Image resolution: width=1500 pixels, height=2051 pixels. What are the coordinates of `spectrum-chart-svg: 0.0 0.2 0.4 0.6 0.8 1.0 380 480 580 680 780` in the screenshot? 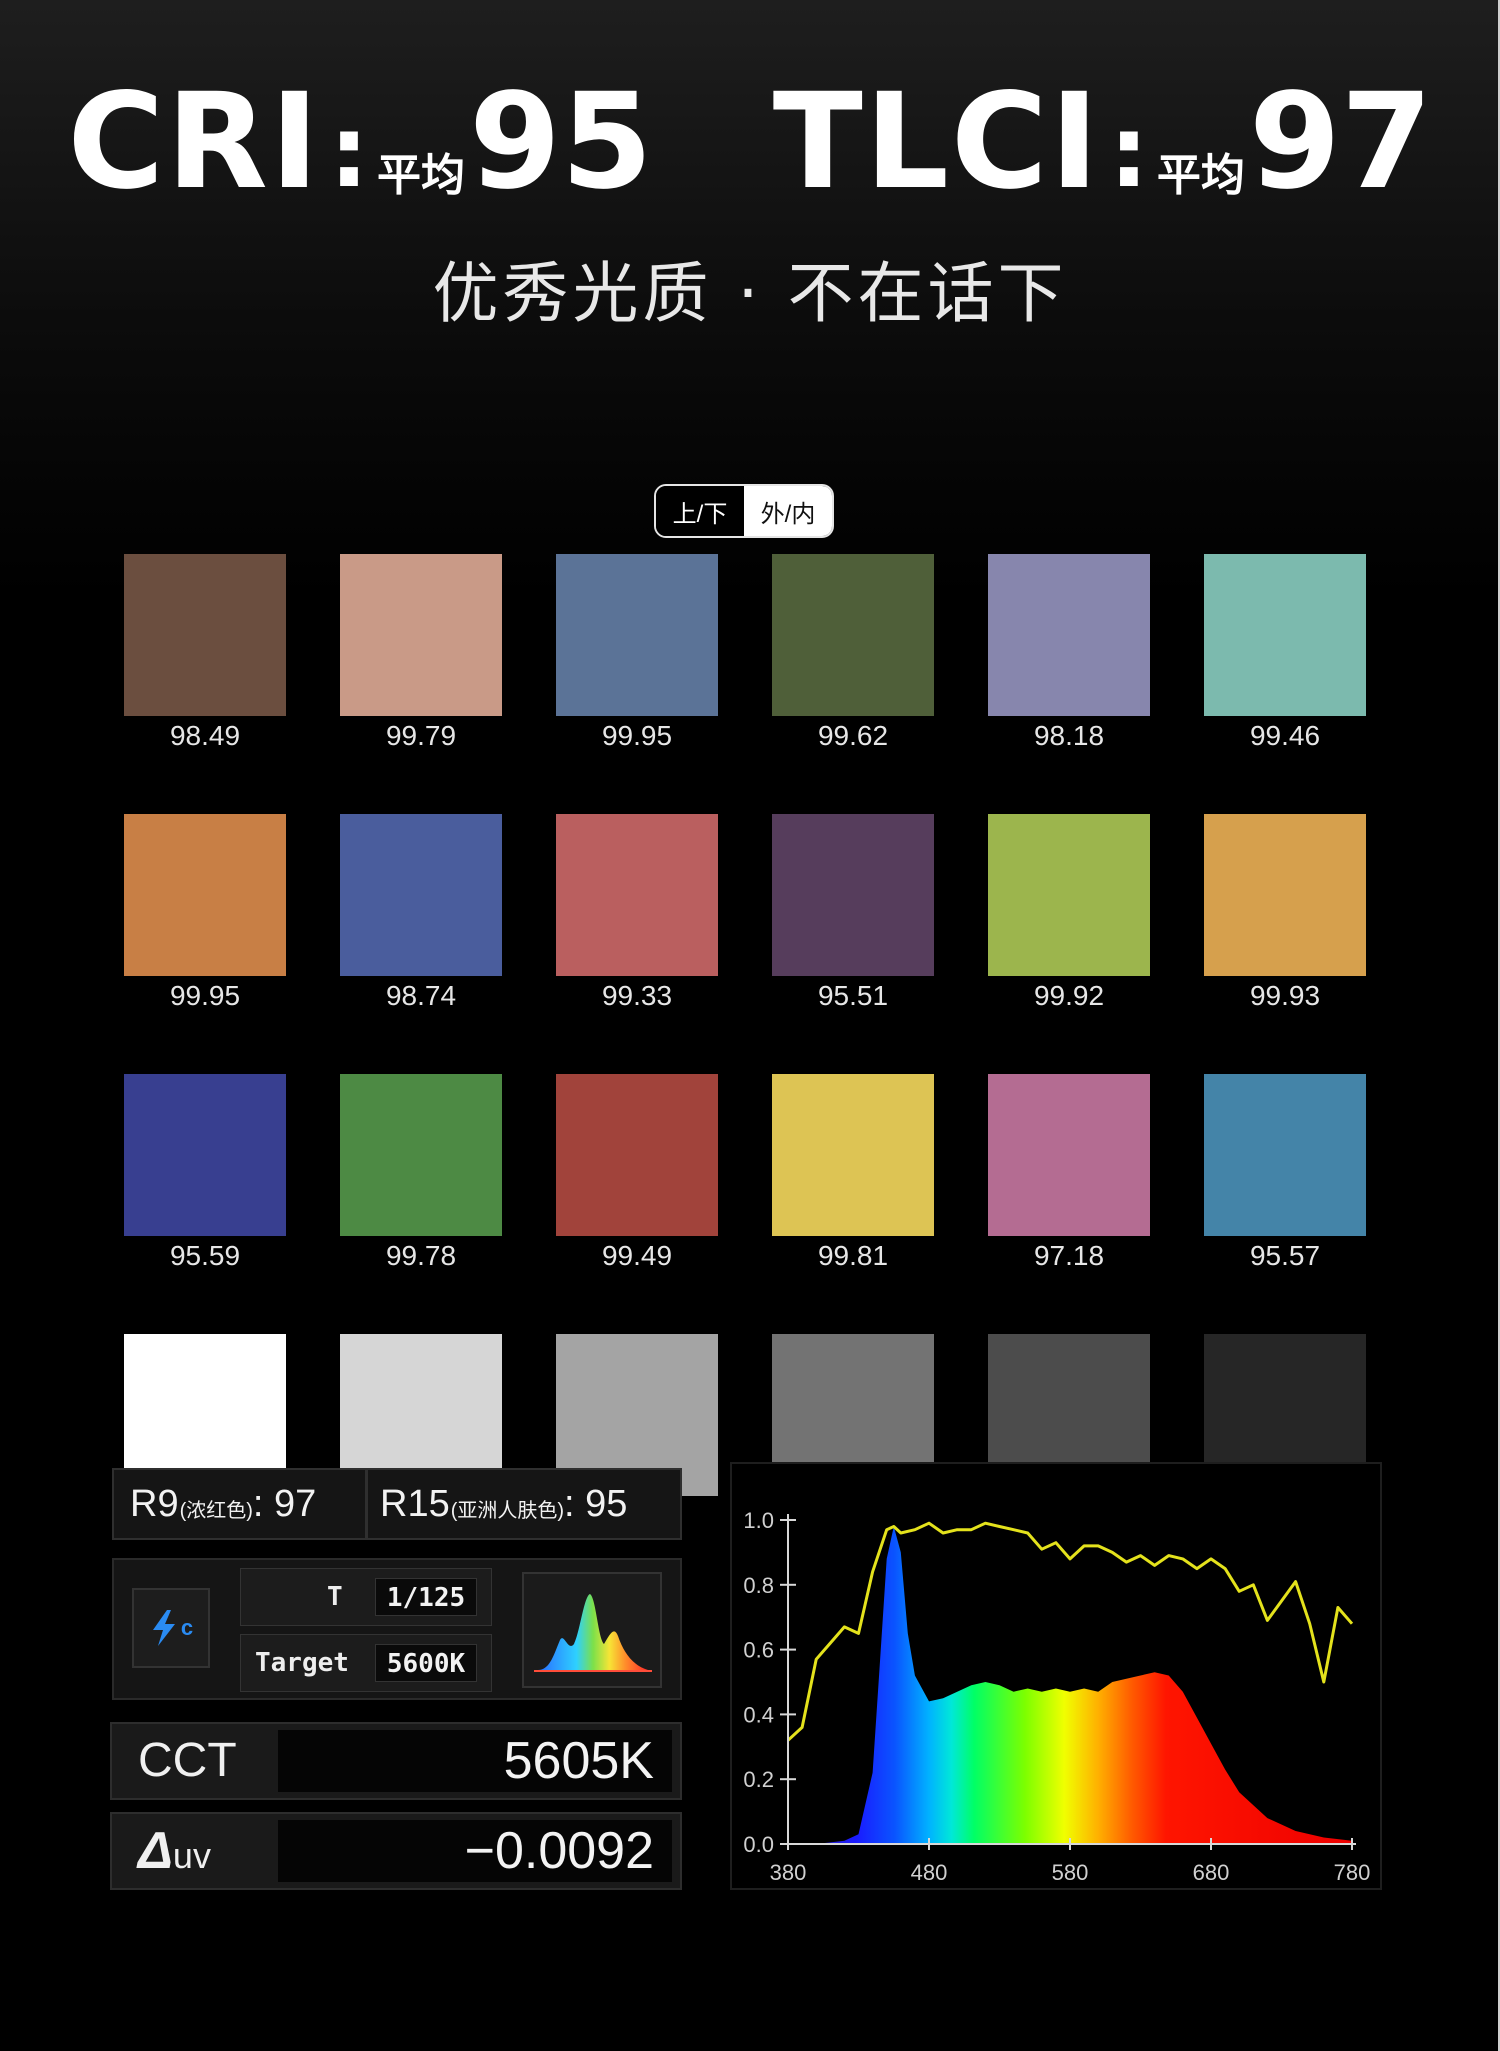 It's located at (1057, 1696).